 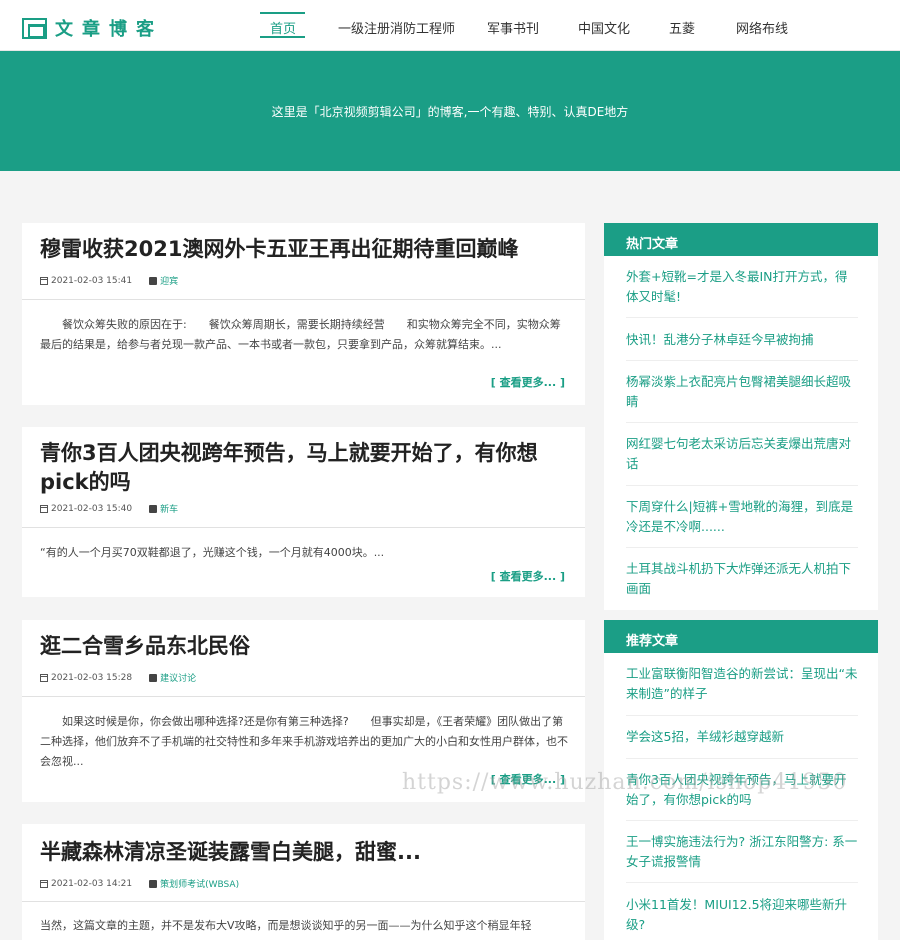 I want to click on sidebar-link: 杨幂淡紫上衣配亮片包臀裙美腿细长超吸睛, so click(x=742, y=392).